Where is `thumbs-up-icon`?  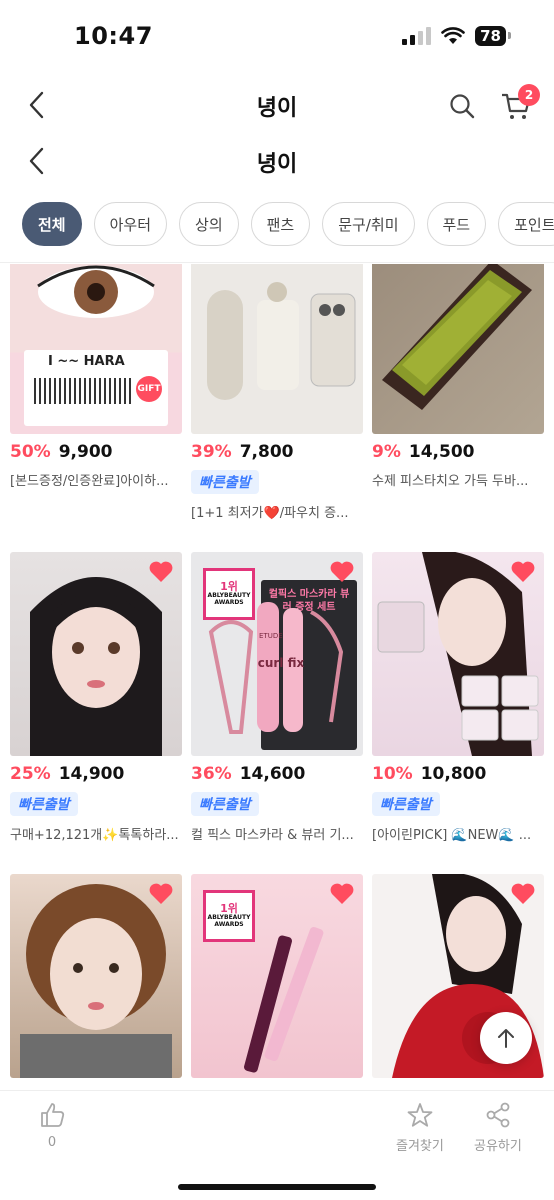 thumbs-up-icon is located at coordinates (53, 1115).